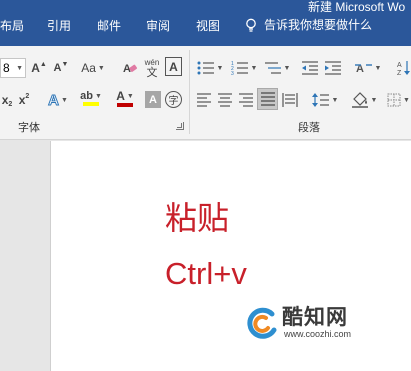 The width and height of the screenshot is (411, 371). Describe the element at coordinates (318, 25) in the screenshot. I see `tell-me-placeholder: 告诉我你想要做什么` at that location.